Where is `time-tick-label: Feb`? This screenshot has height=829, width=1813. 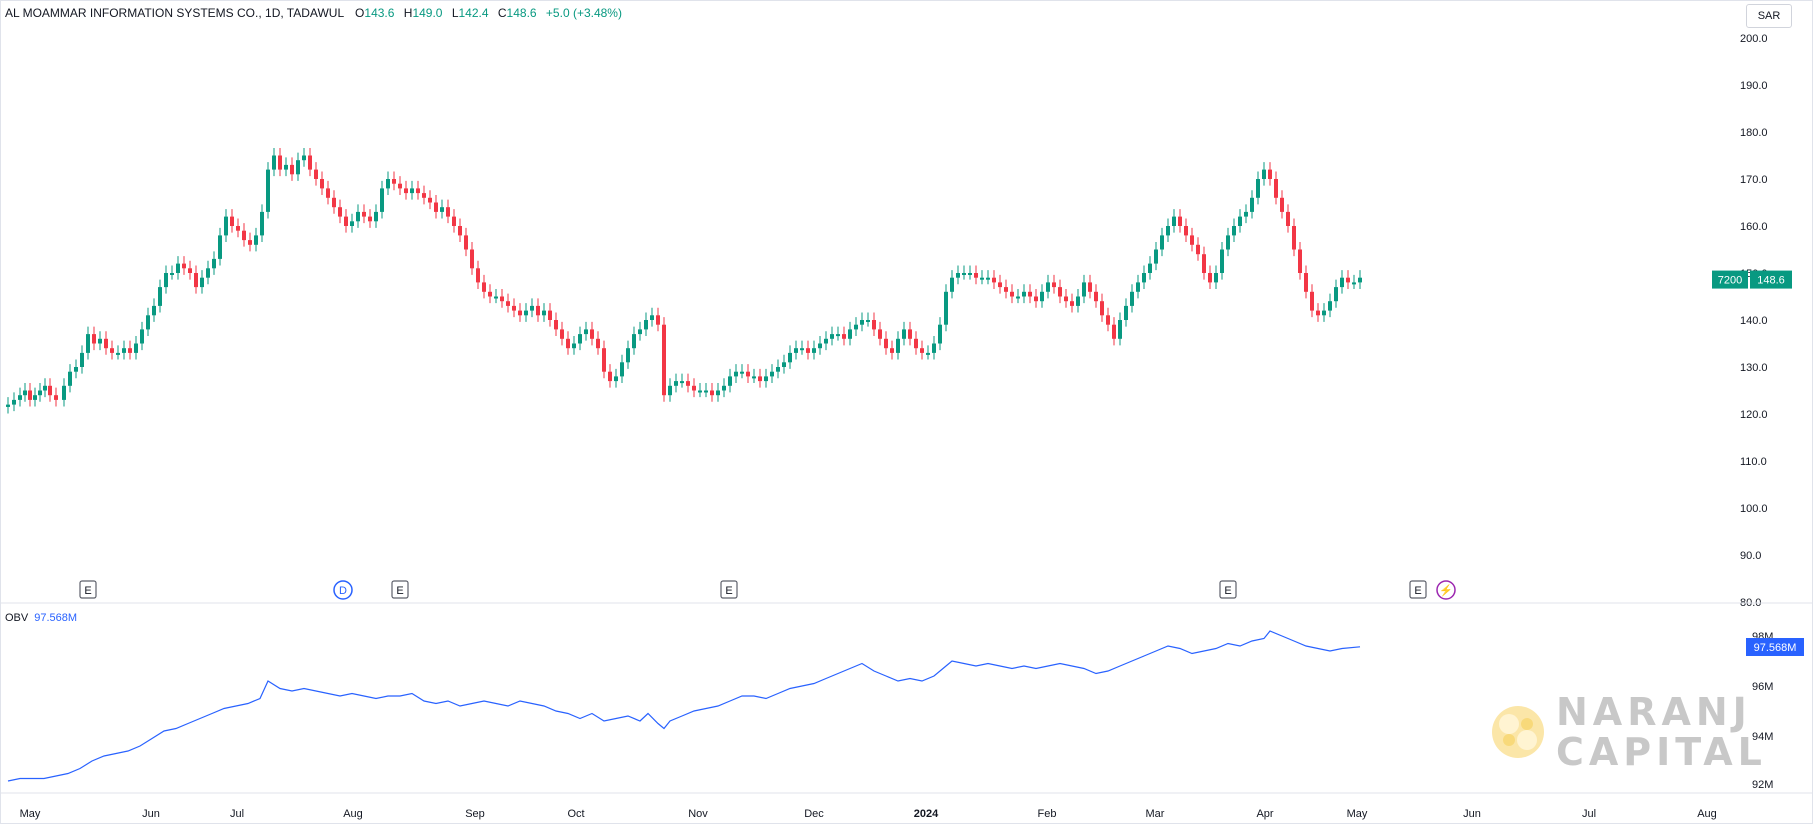
time-tick-label: Feb is located at coordinates (1047, 814).